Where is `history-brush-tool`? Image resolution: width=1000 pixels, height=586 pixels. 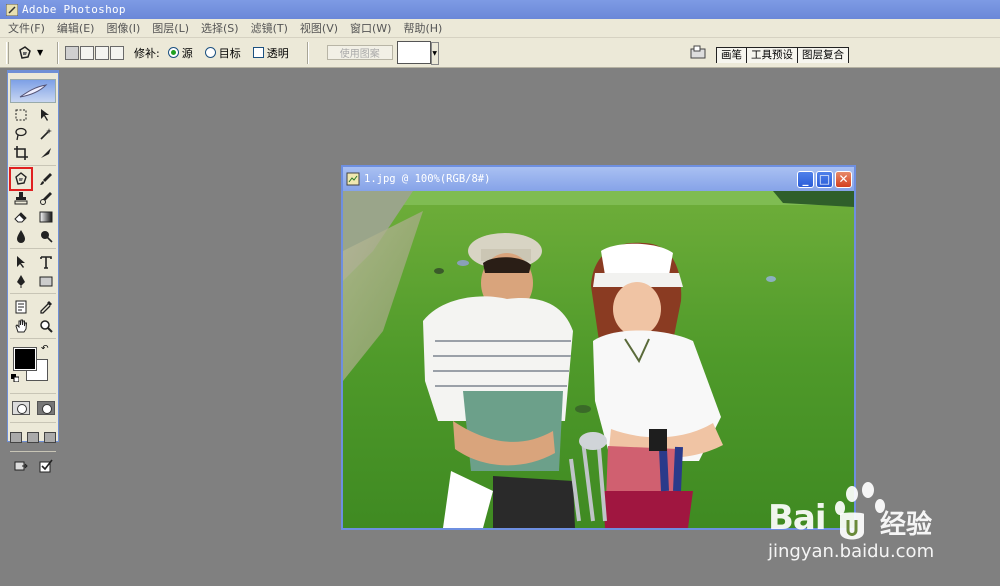
history-brush-tool is located at coordinates (46, 198).